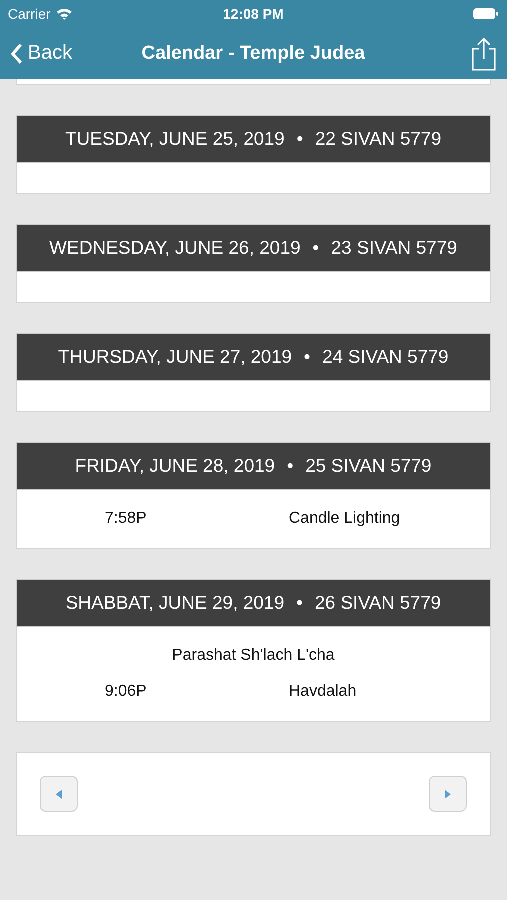 The image size is (507, 900). I want to click on next-button, so click(448, 794).